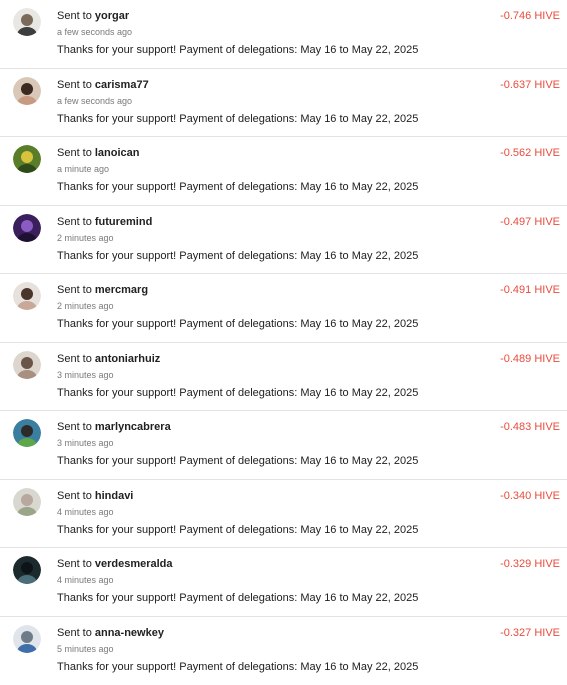 The image size is (567, 685). I want to click on transfer-recipient-line: Sent tomercmarg, so click(102, 290).